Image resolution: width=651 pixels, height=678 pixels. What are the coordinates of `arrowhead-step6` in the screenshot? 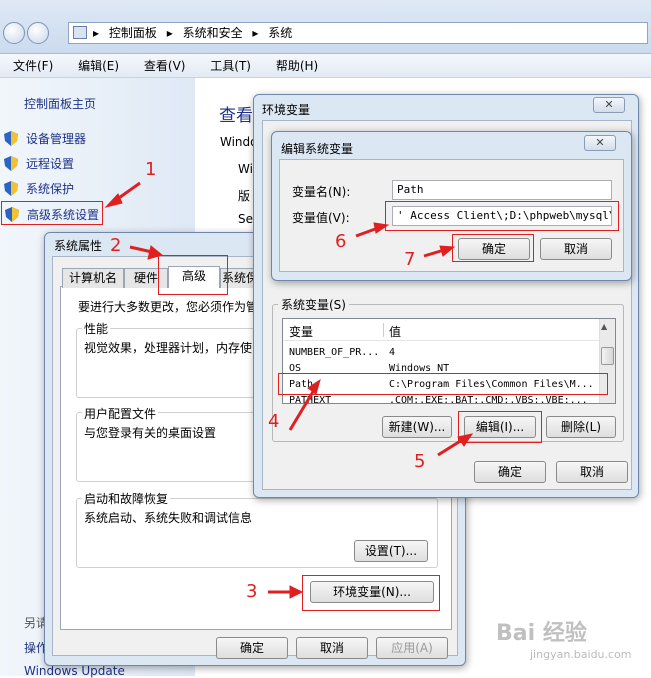 It's located at (381, 228).